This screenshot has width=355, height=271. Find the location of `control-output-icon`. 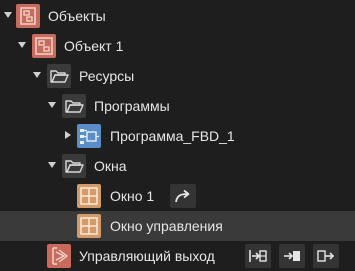

control-output-icon is located at coordinates (59, 256).